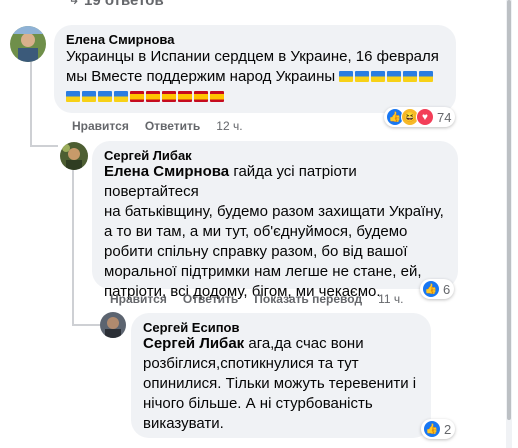 The image size is (518, 448). Describe the element at coordinates (509, 210) in the screenshot. I see `scrollbar-thumb` at that location.